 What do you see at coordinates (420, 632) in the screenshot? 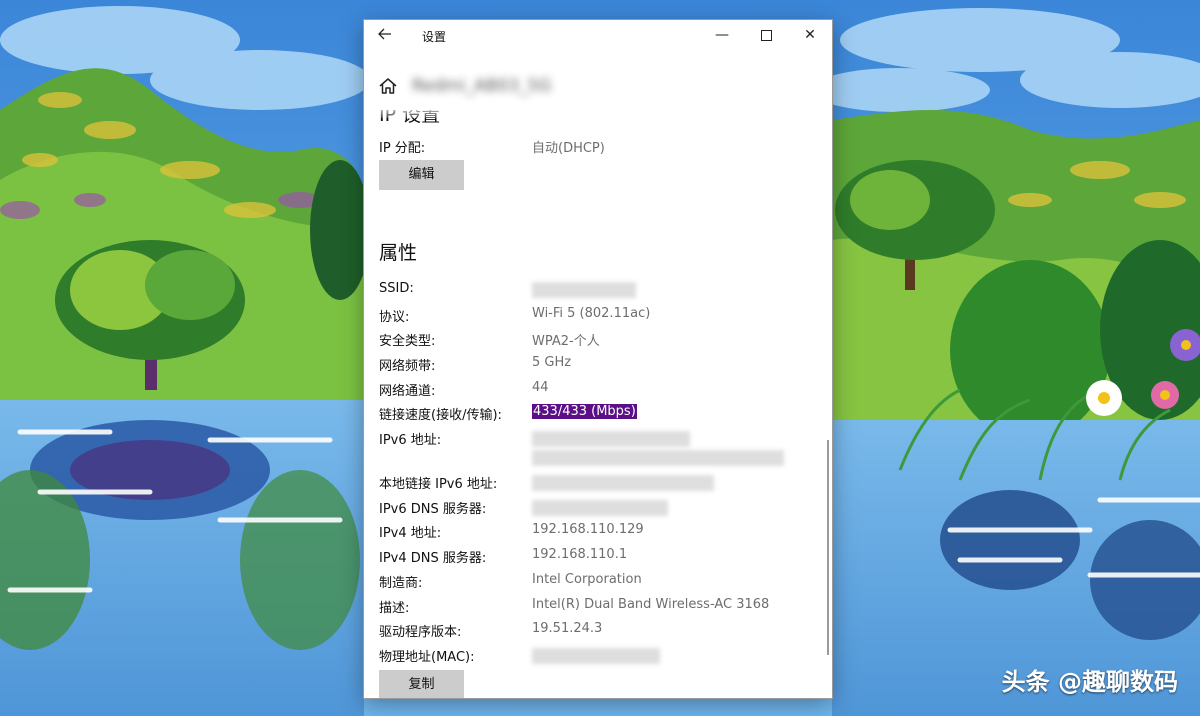
I see `driver-version-label: 驱动程序版本:` at bounding box center [420, 632].